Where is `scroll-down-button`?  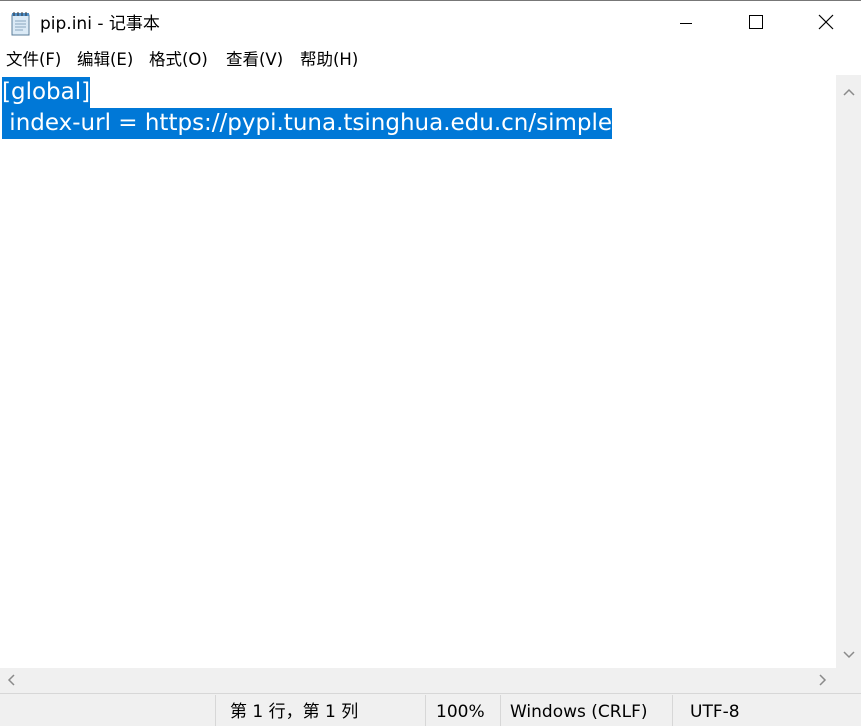 scroll-down-button is located at coordinates (848, 653).